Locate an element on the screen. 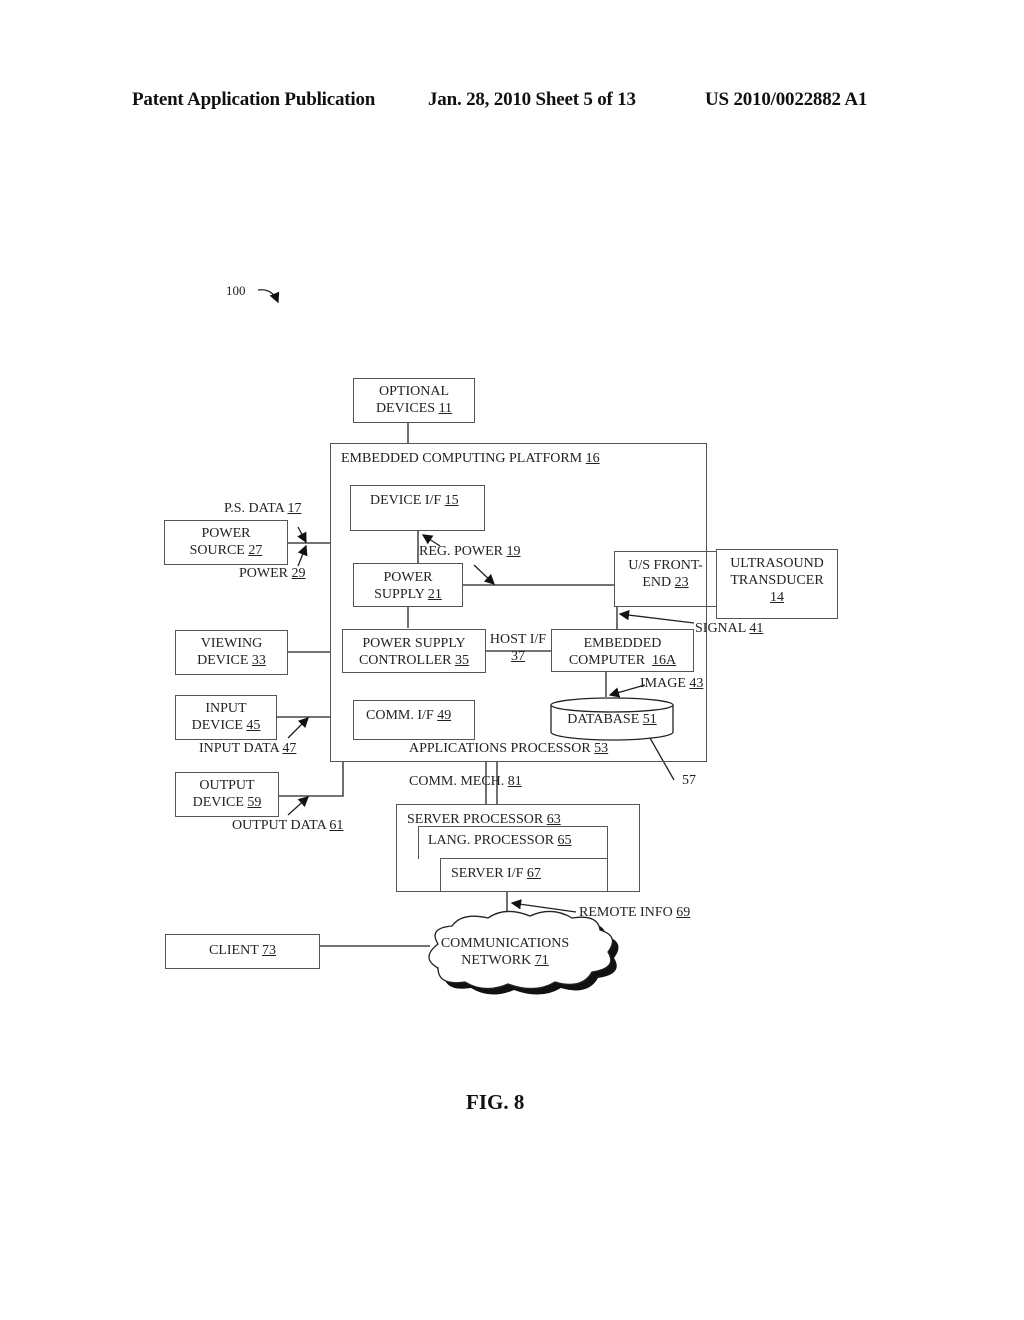 This screenshot has width=1024, height=1320. reg-power-label: REG. POWER 19 is located at coordinates (470, 551).